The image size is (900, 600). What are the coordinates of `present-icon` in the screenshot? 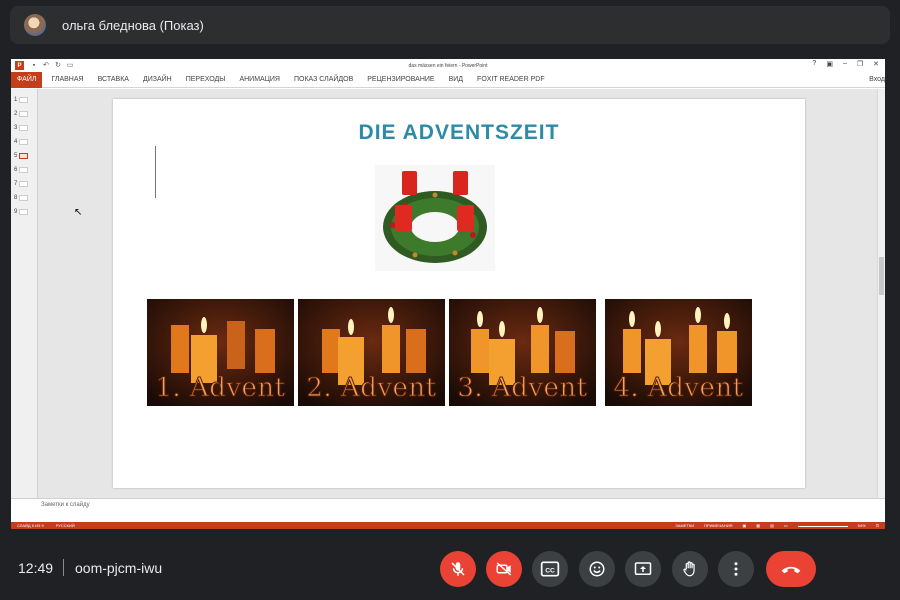 It's located at (643, 568).